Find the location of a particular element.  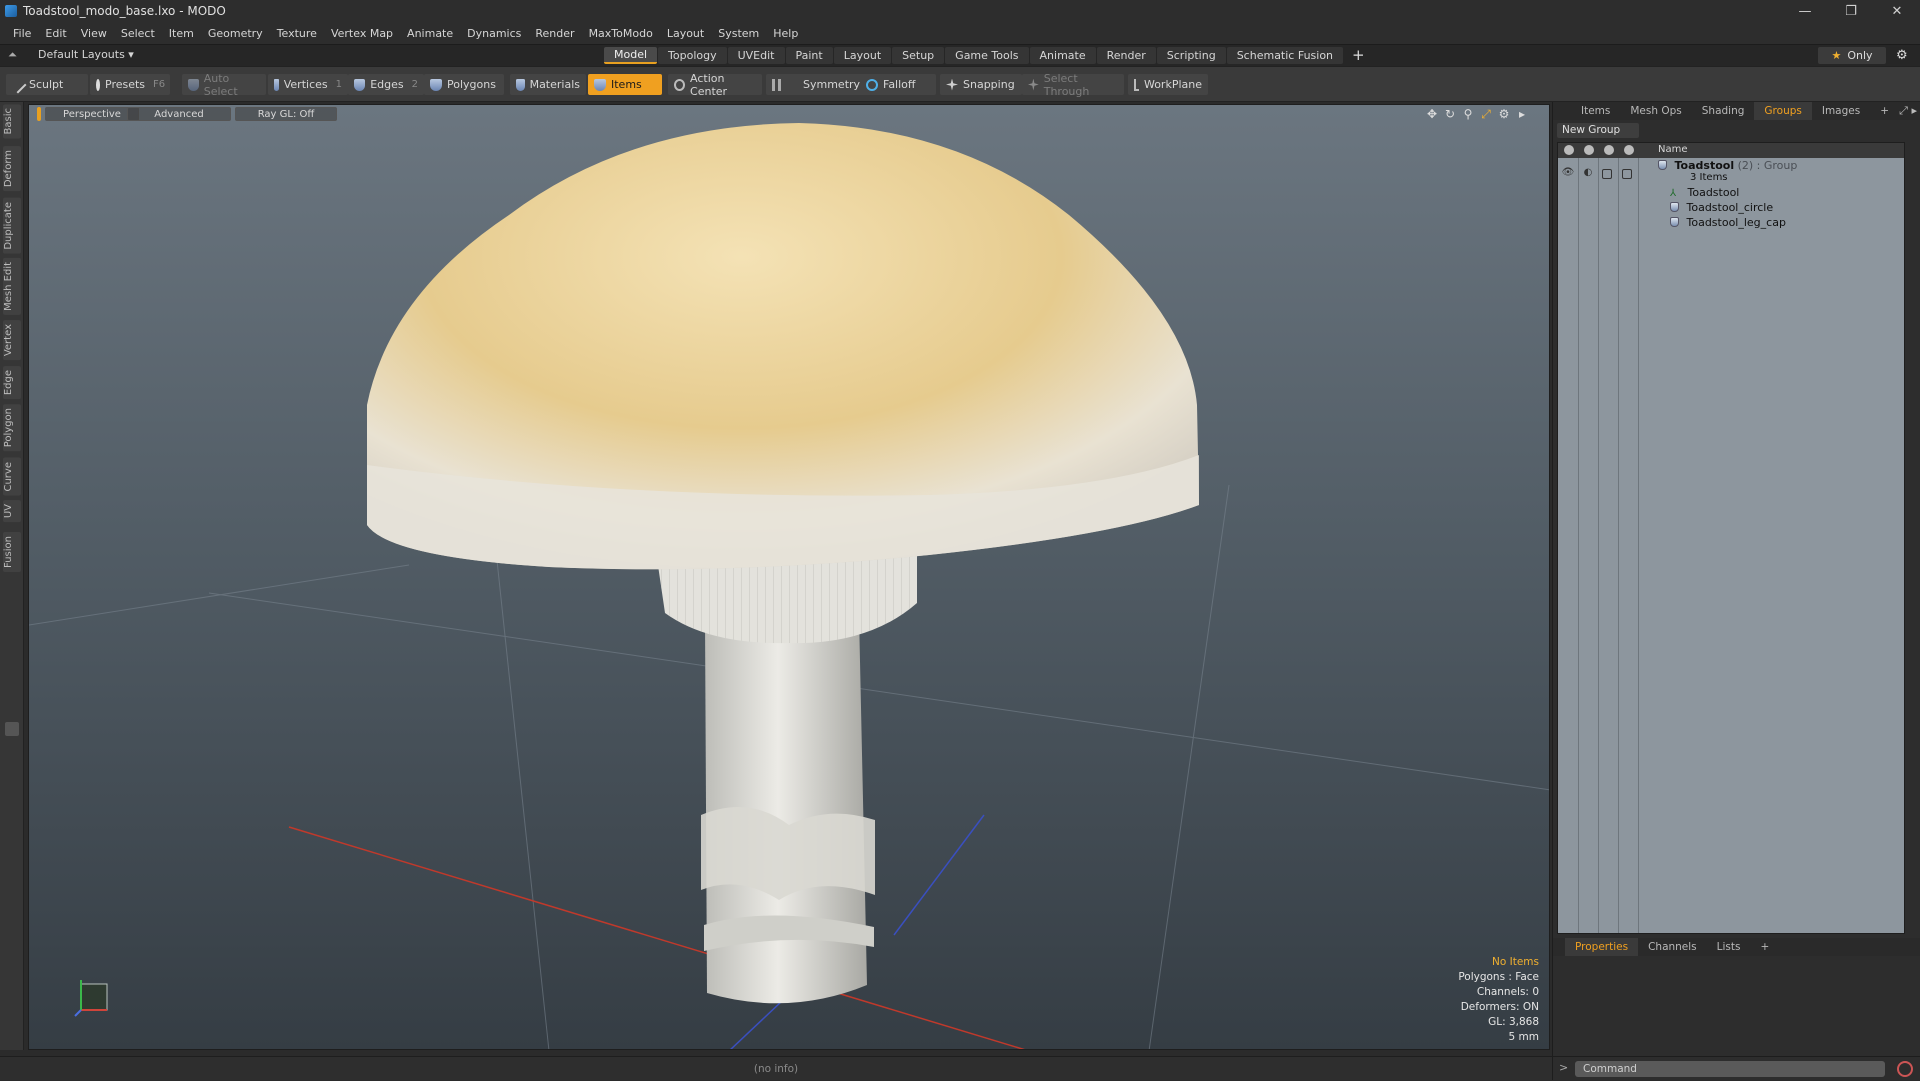

only-toggle: ★ Only is located at coordinates (1852, 55).